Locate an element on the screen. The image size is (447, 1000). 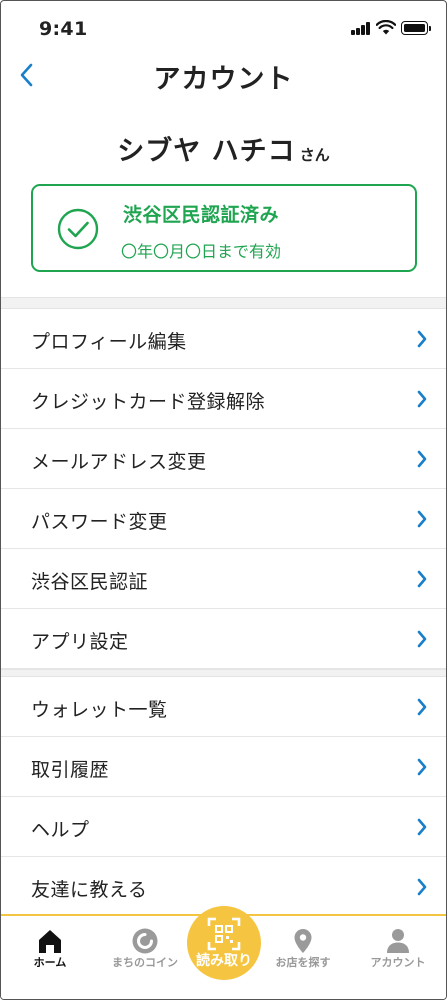
menu-item-label: 取引履歴 is located at coordinates (70, 770).